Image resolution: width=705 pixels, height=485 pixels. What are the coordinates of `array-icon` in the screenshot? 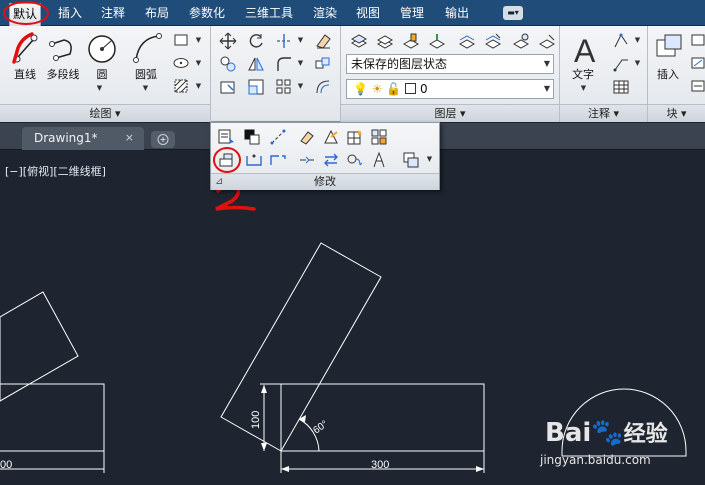 It's located at (283, 86).